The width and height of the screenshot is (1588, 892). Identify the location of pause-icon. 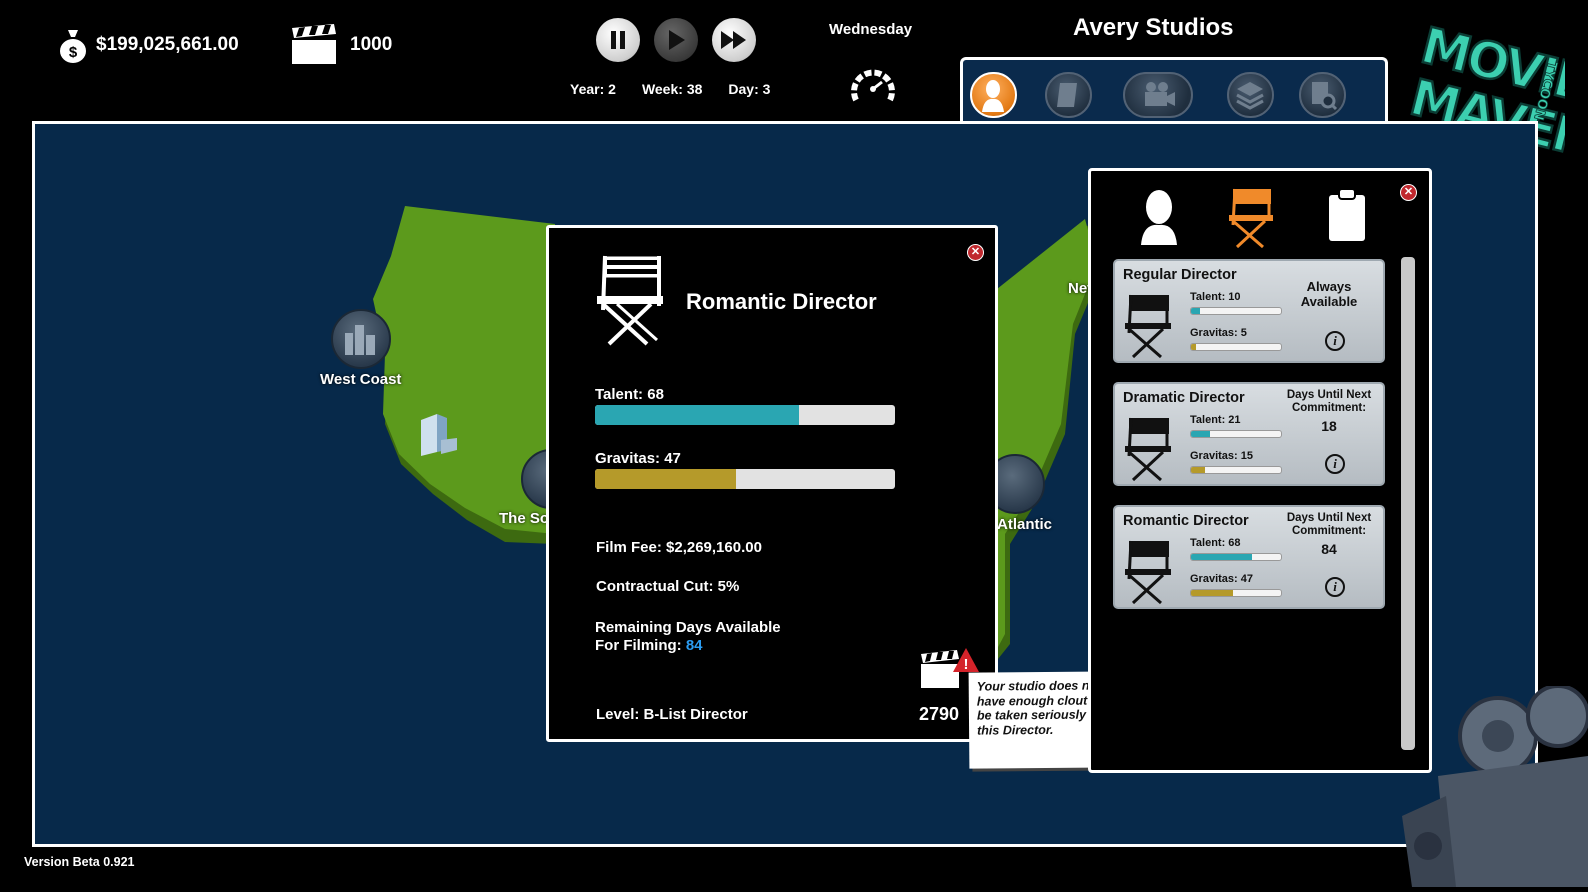
(618, 40).